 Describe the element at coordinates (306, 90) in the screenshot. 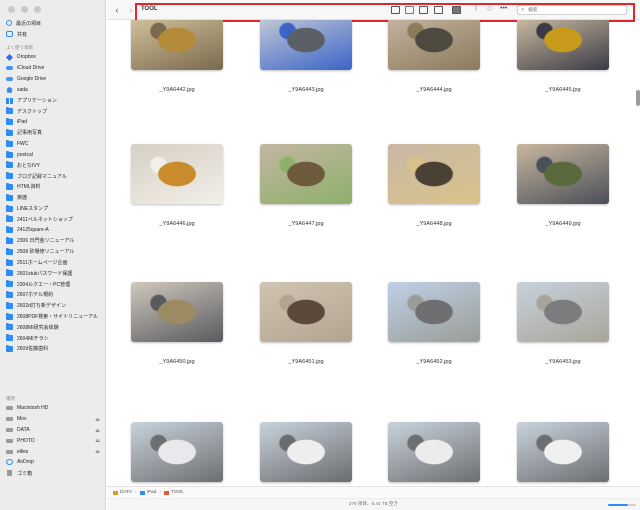

I see `file-name: _Y9A6443.jpg` at that location.